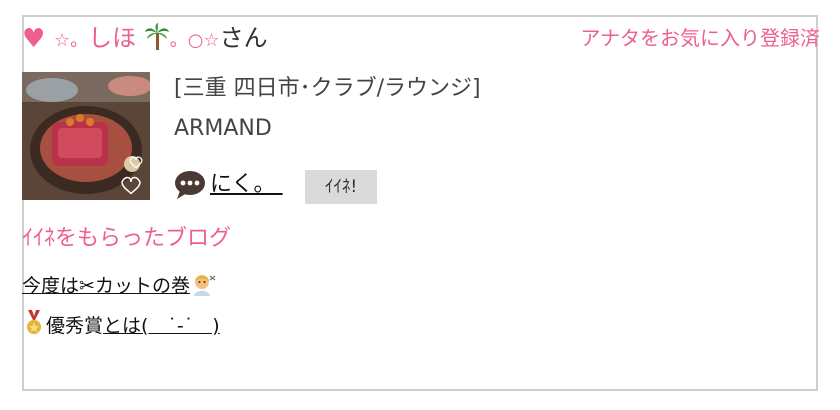 This screenshot has width=840, height=410. What do you see at coordinates (246, 185) in the screenshot?
I see `comment-link: にく。` at bounding box center [246, 185].